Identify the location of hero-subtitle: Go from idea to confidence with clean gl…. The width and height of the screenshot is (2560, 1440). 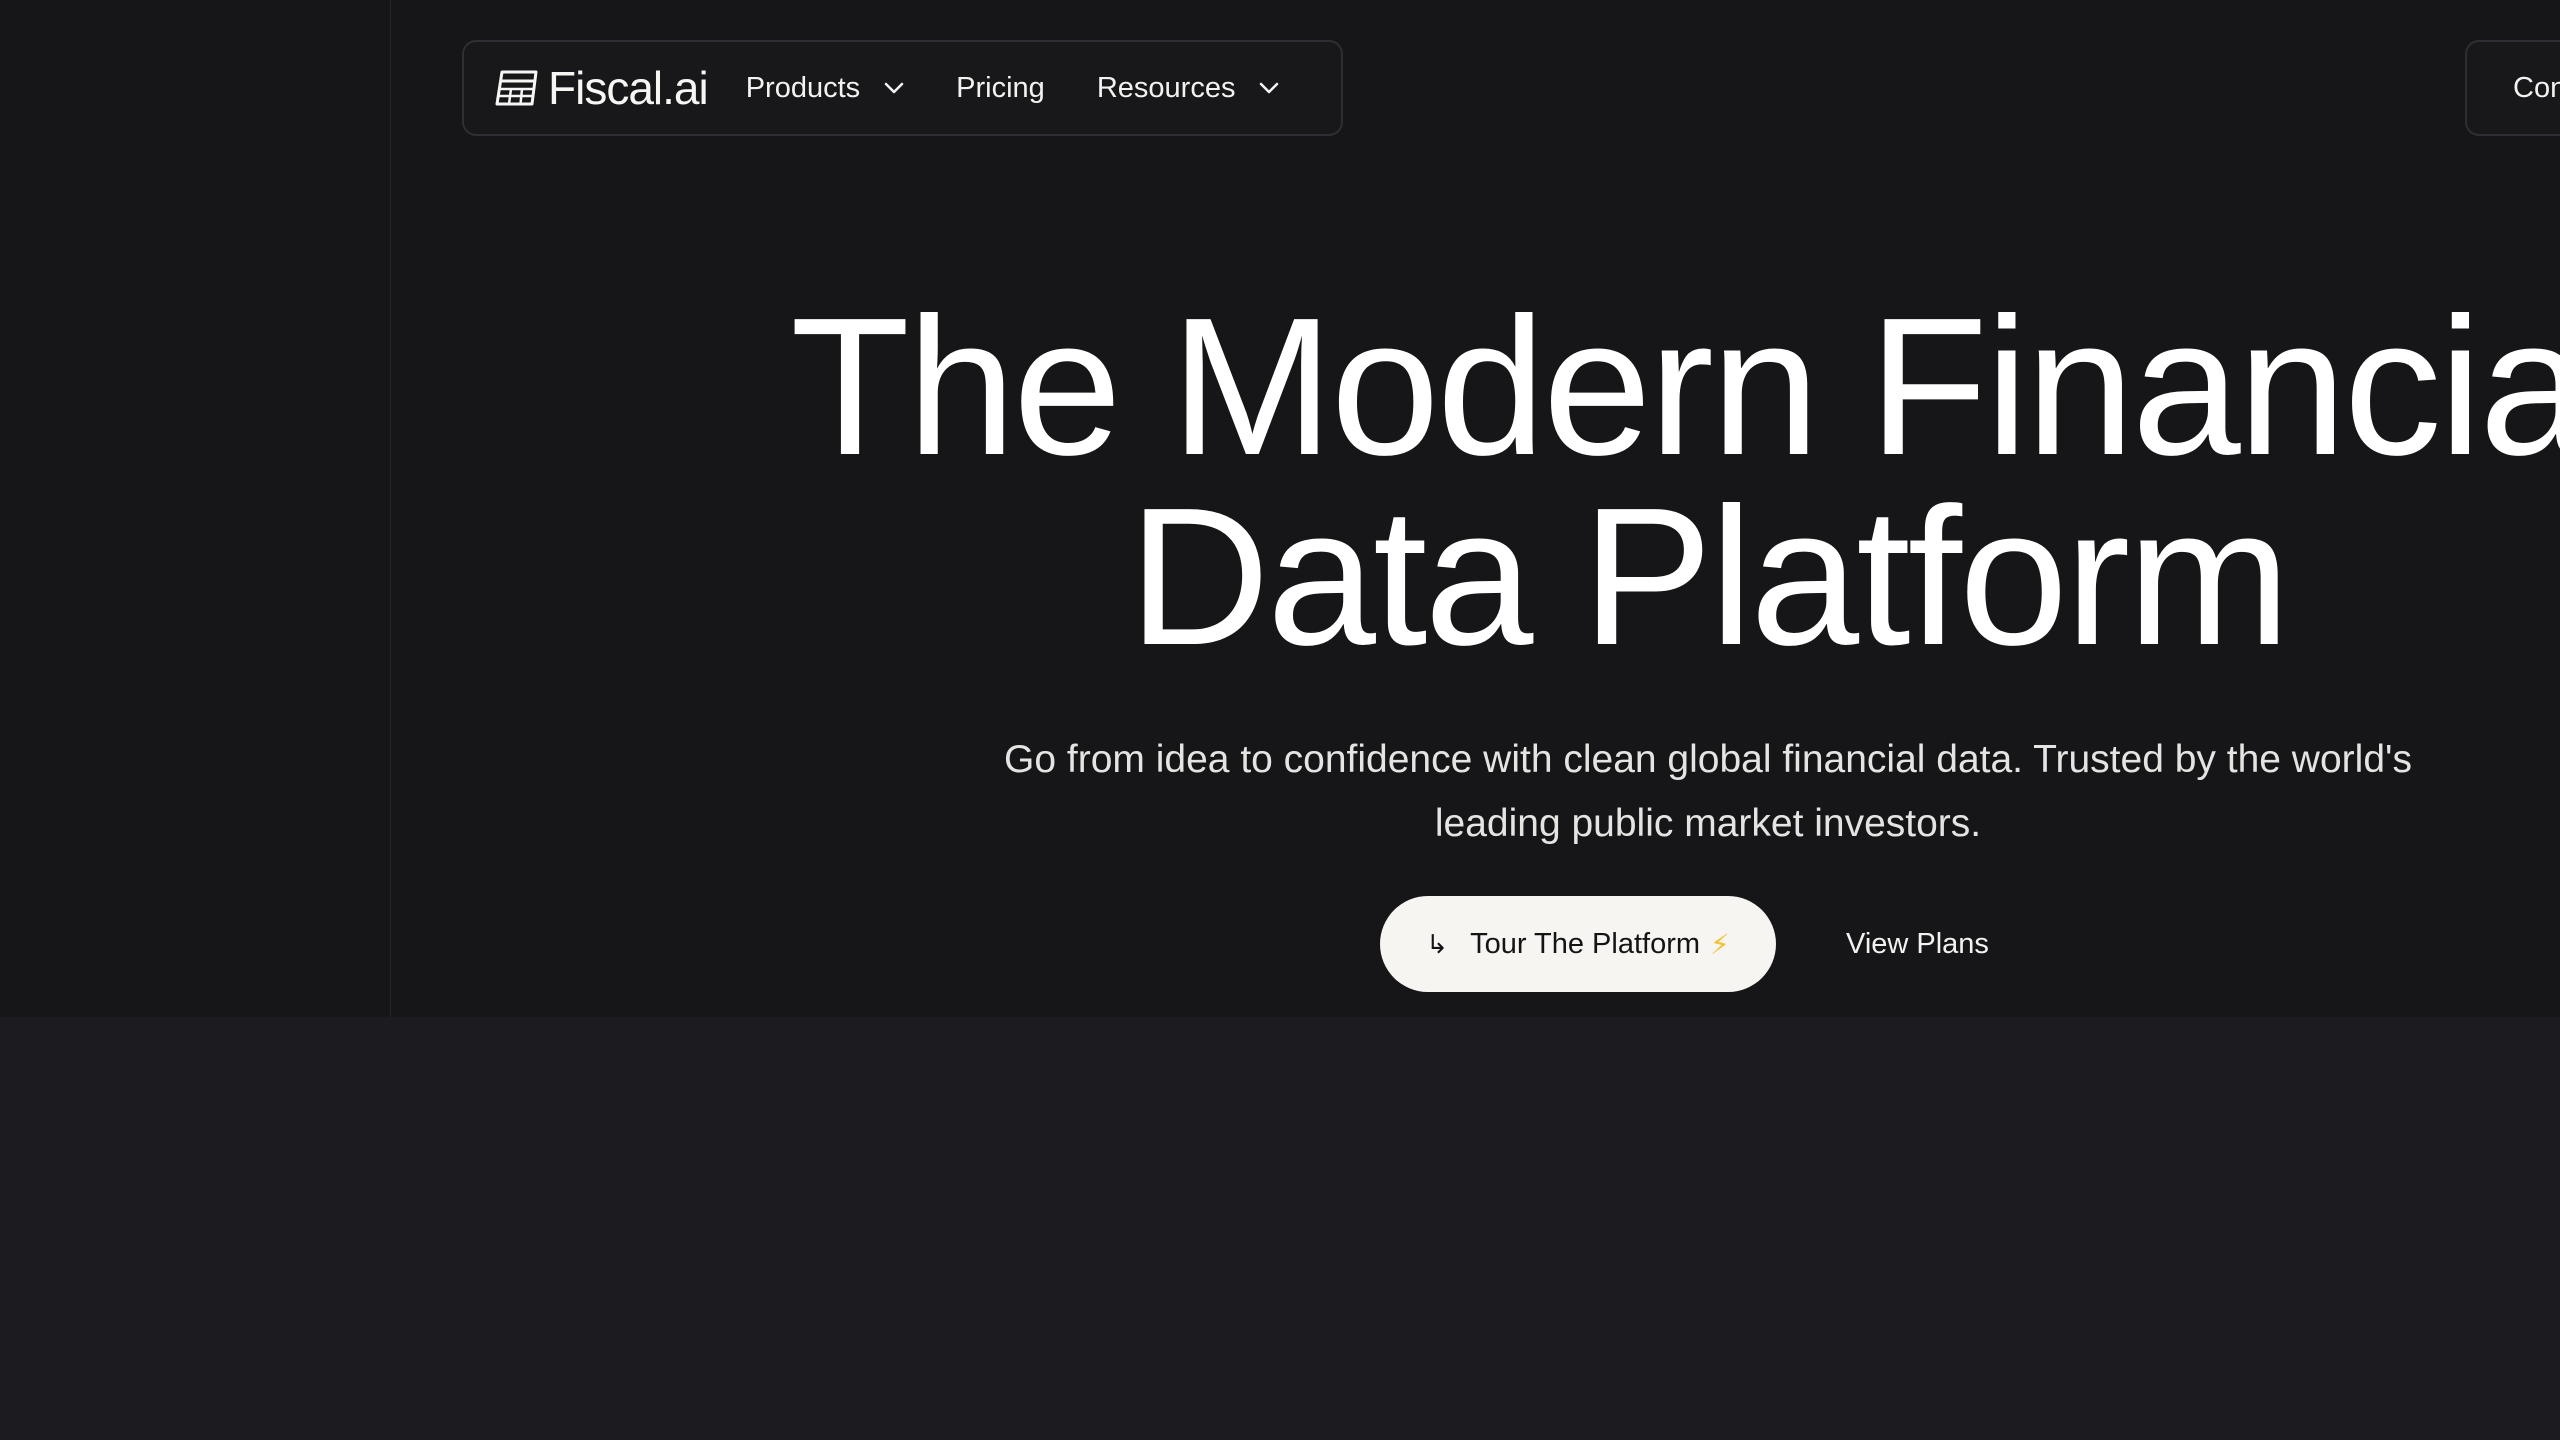
(1708, 791).